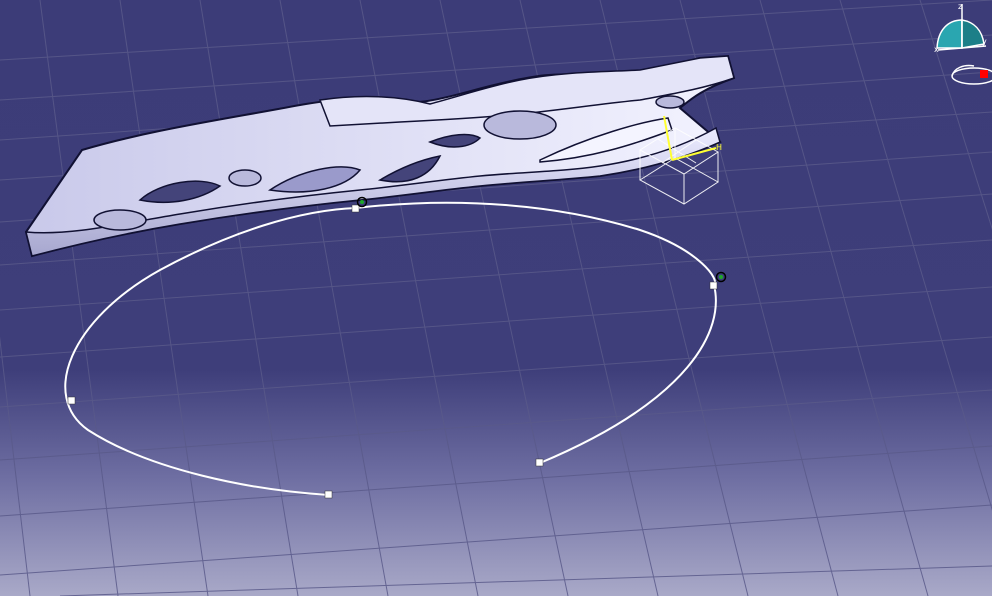 The image size is (992, 596). What do you see at coordinates (719, 147) in the screenshot?
I see `axis-system-label: H` at bounding box center [719, 147].